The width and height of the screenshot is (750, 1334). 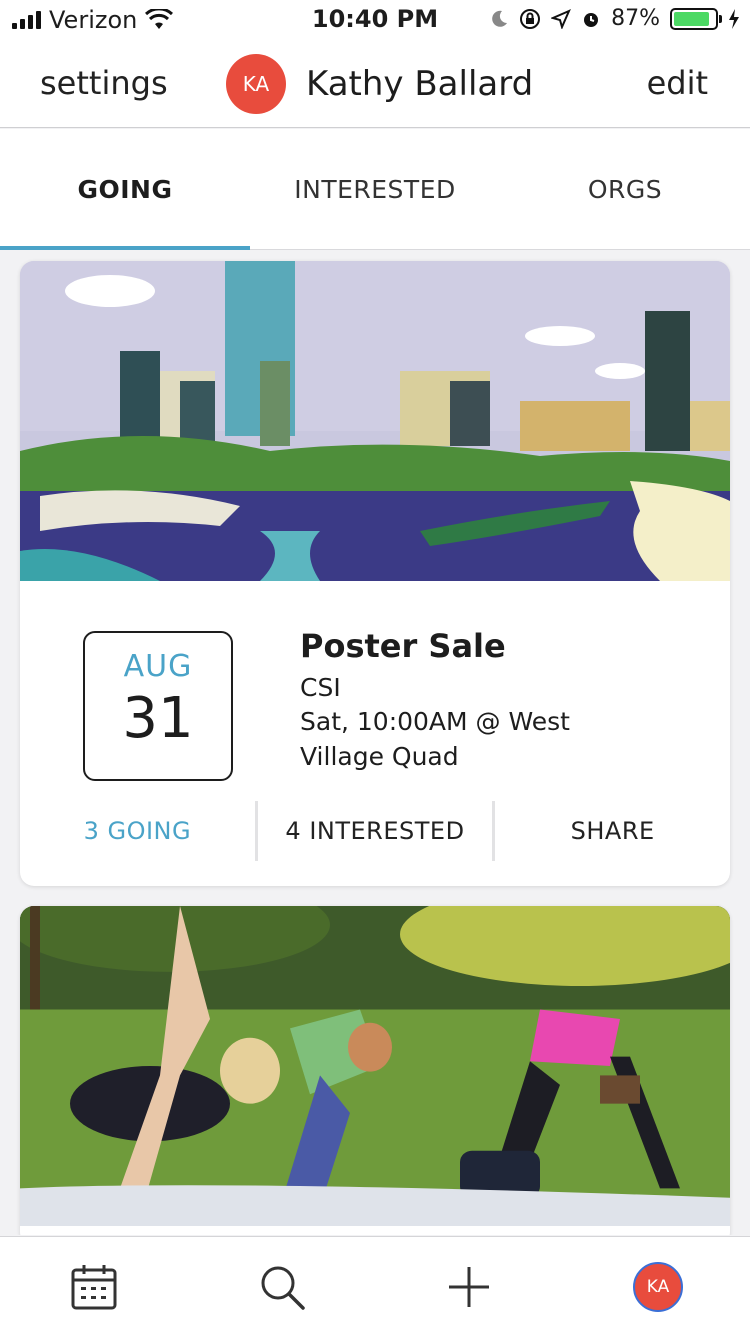 What do you see at coordinates (435, 739) in the screenshot?
I see `event-time-location: Sat, 10:00AM @ West Village Quad` at bounding box center [435, 739].